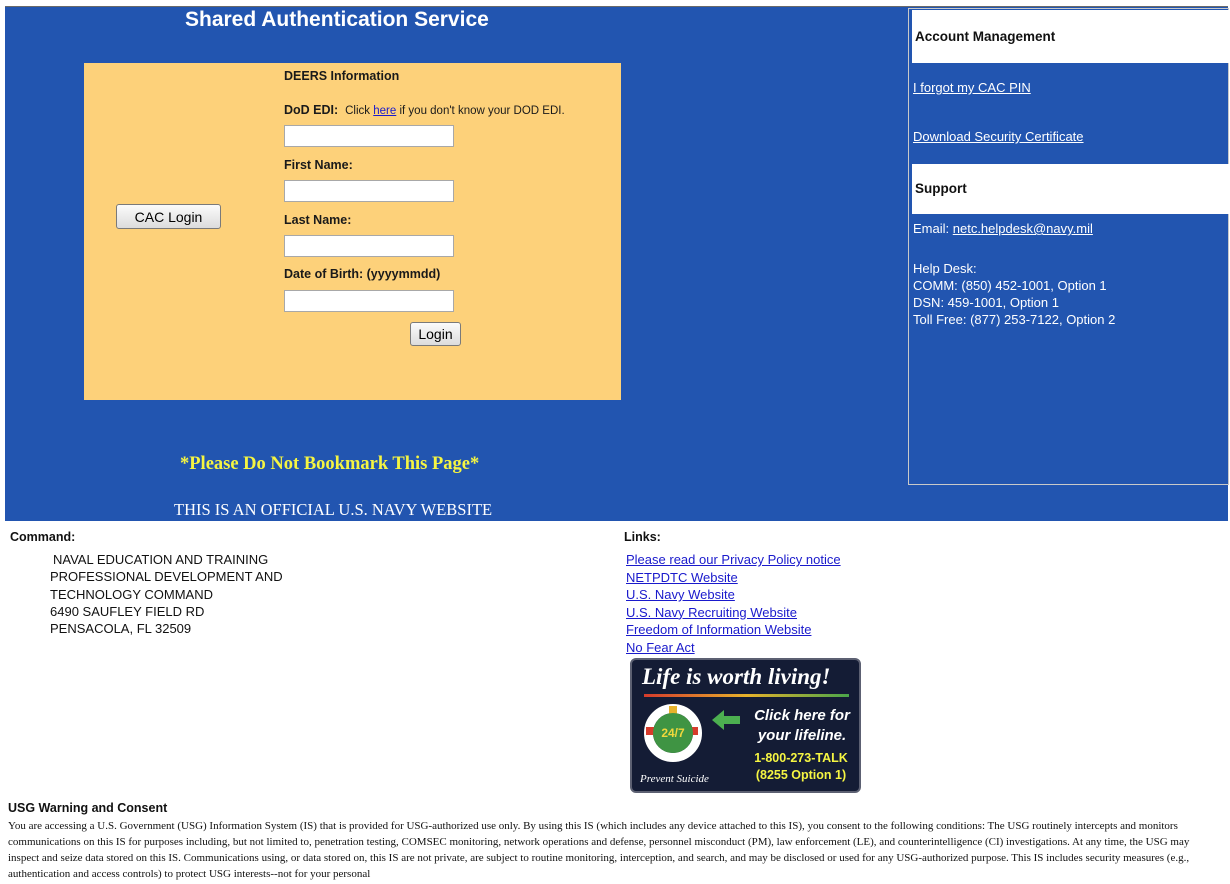  I want to click on page-title: Shared Authentication Service, so click(337, 19).